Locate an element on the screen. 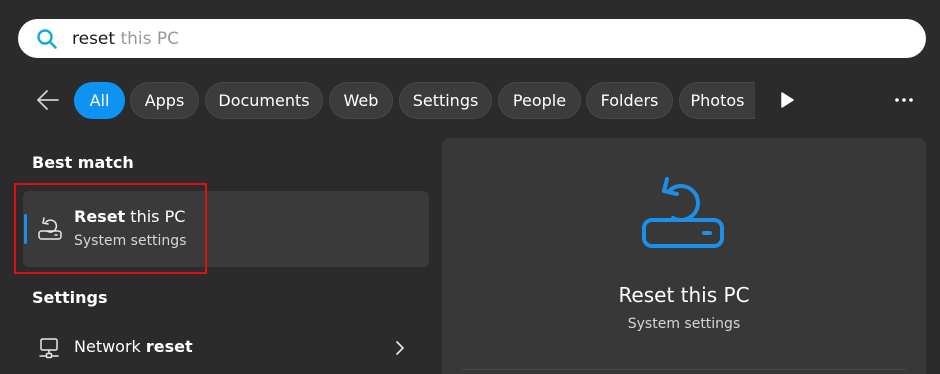  back-arrow-icon is located at coordinates (48, 100).